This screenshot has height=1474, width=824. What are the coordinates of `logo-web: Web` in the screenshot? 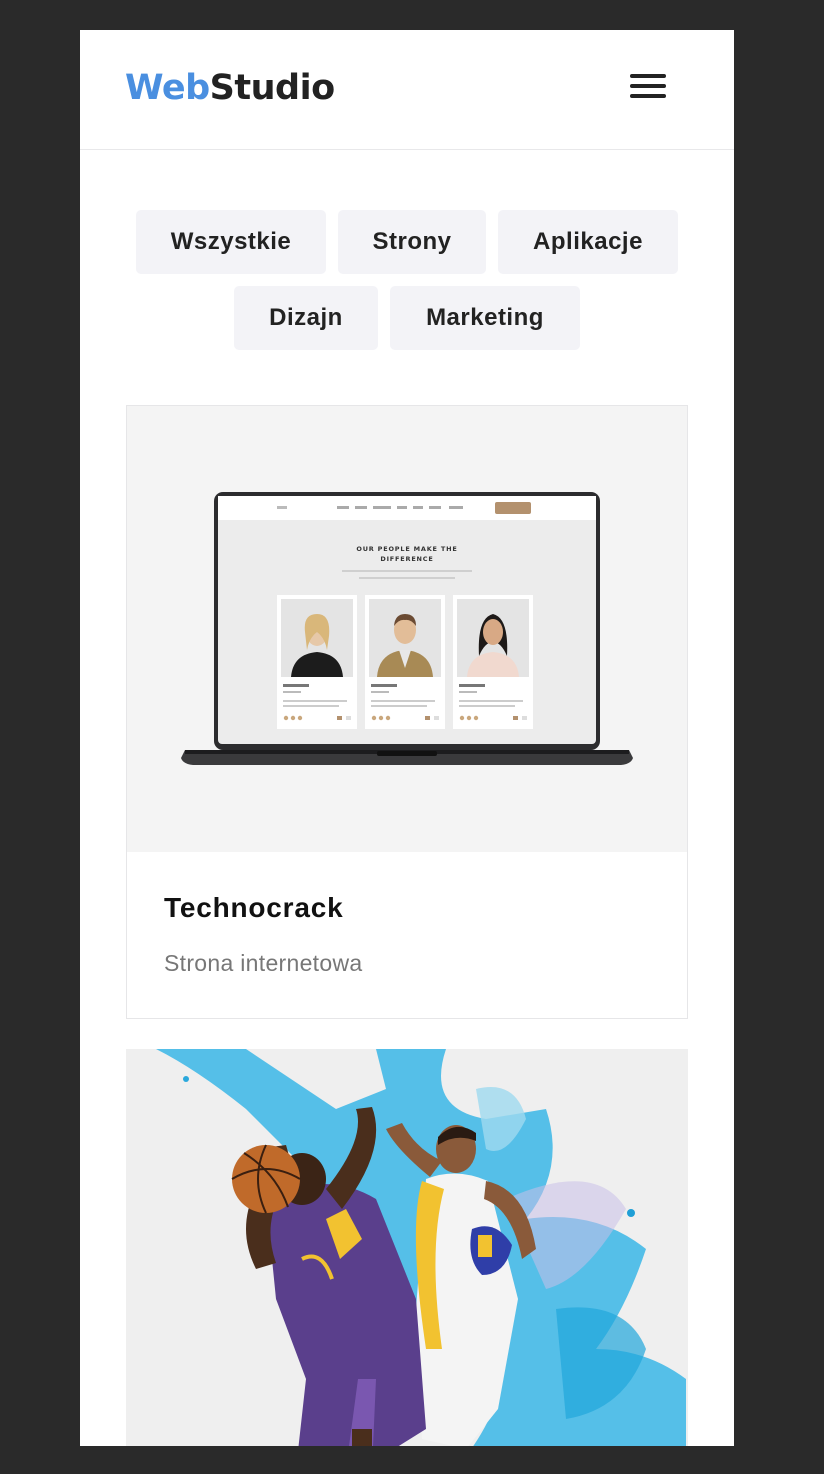 It's located at (167, 88).